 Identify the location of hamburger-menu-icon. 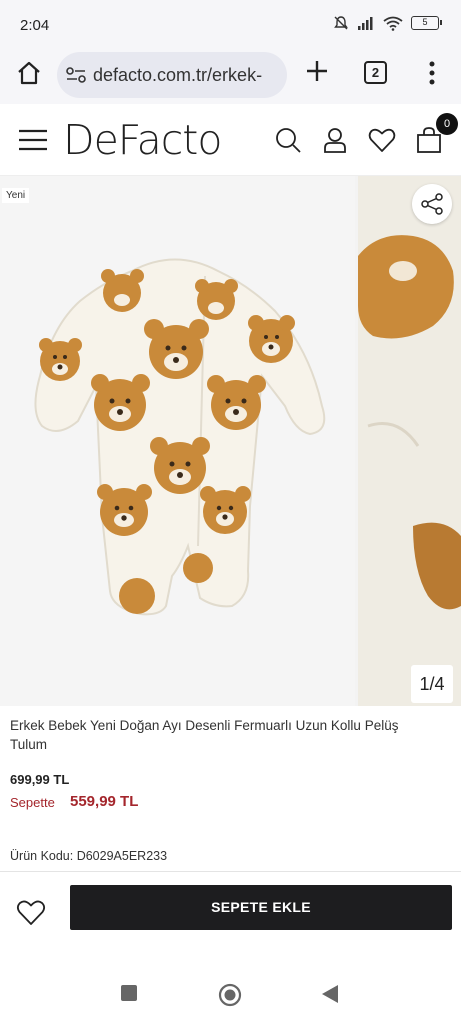
(33, 140).